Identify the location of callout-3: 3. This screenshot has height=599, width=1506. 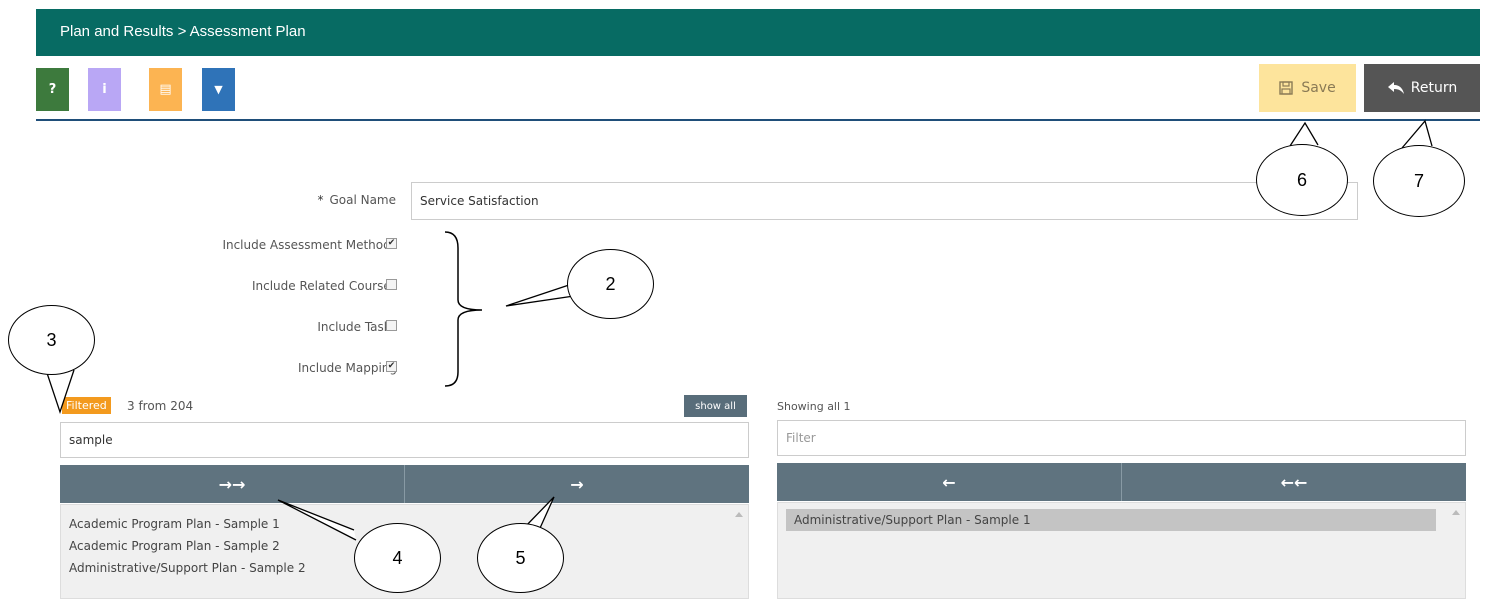
(51, 340).